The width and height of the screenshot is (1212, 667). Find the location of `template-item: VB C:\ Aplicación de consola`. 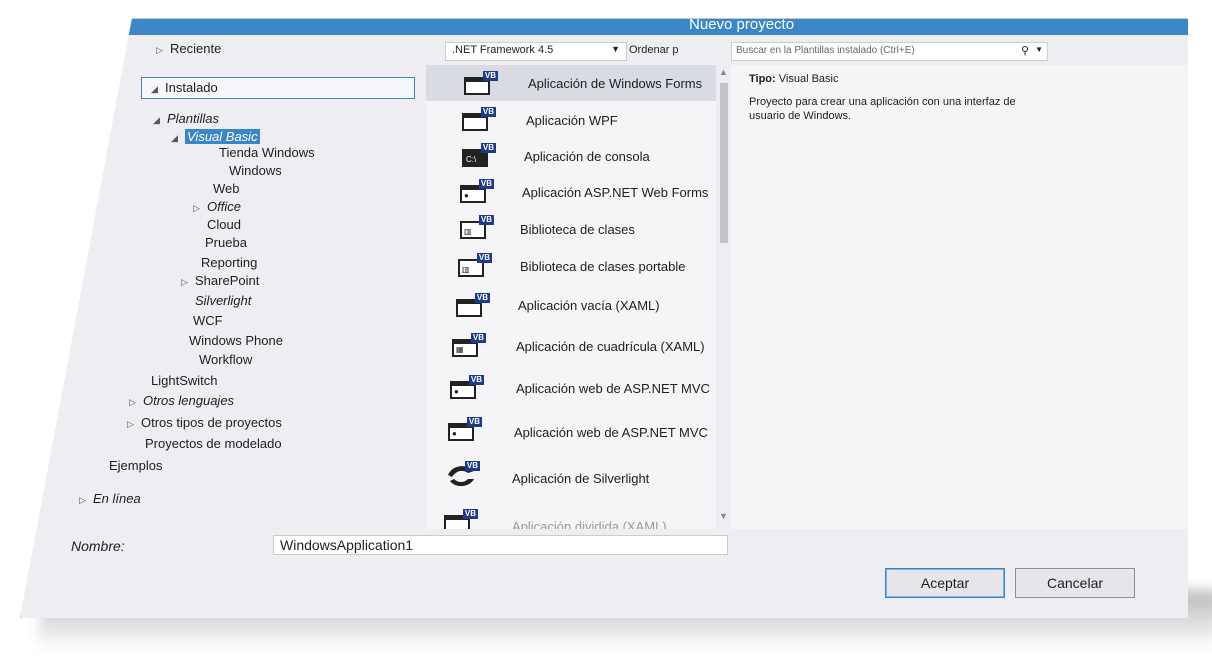

template-item: VB C:\ Aplicación de consola is located at coordinates (571, 159).